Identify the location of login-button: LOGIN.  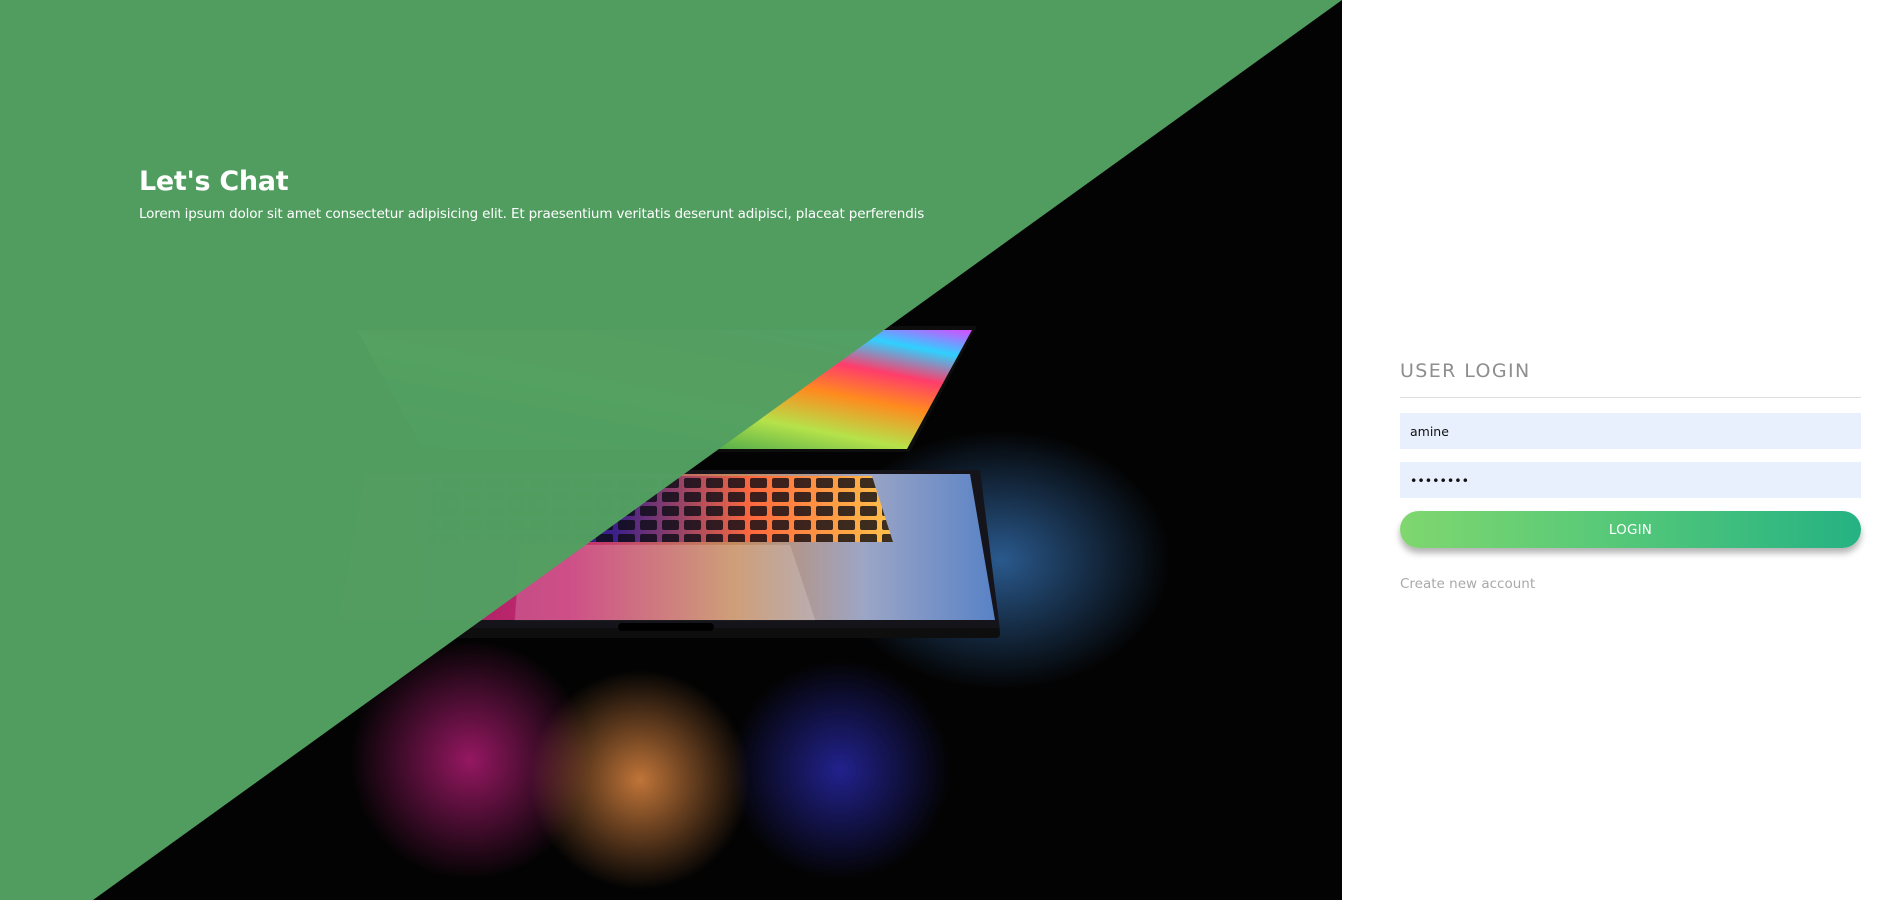
(1630, 529).